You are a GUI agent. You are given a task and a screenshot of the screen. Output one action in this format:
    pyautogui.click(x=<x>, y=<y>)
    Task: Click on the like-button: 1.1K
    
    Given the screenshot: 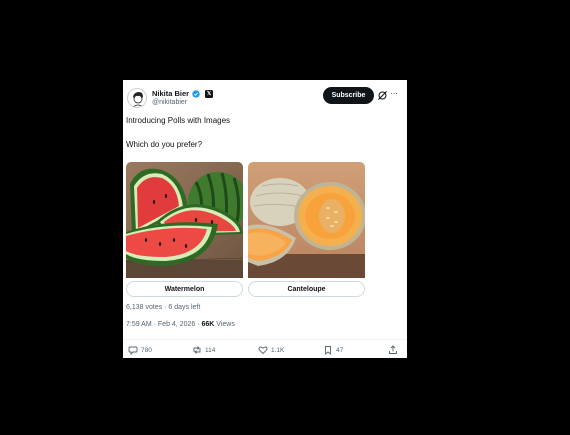 What is the action you would take?
    pyautogui.click(x=271, y=350)
    